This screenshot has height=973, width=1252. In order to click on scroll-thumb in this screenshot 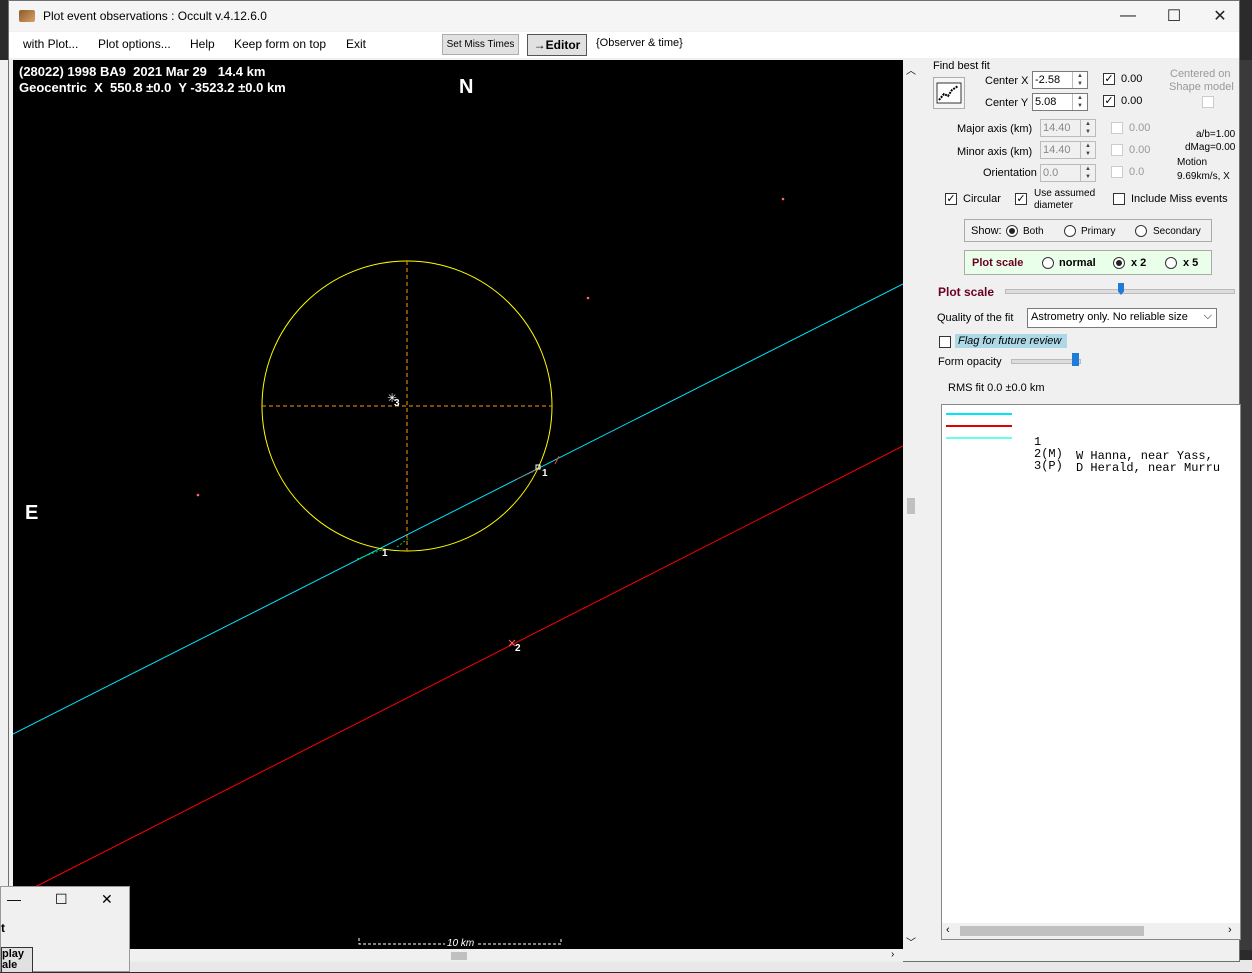, I will do `click(911, 506)`.